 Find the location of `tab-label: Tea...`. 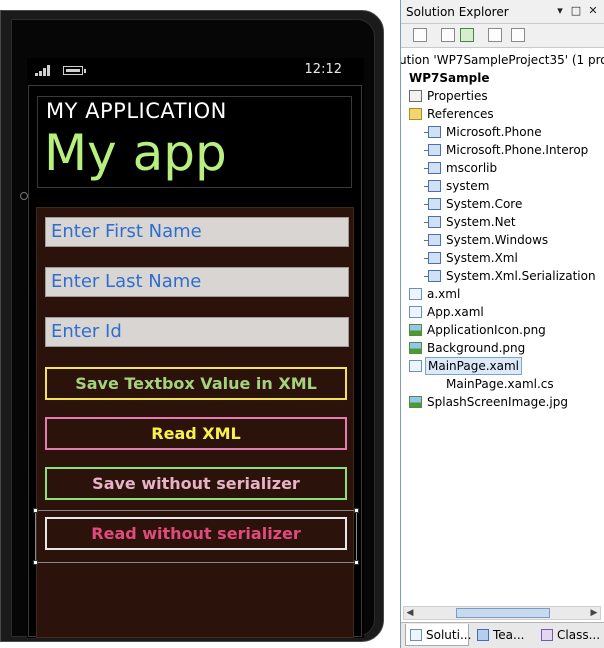

tab-label: Tea... is located at coordinates (509, 635).